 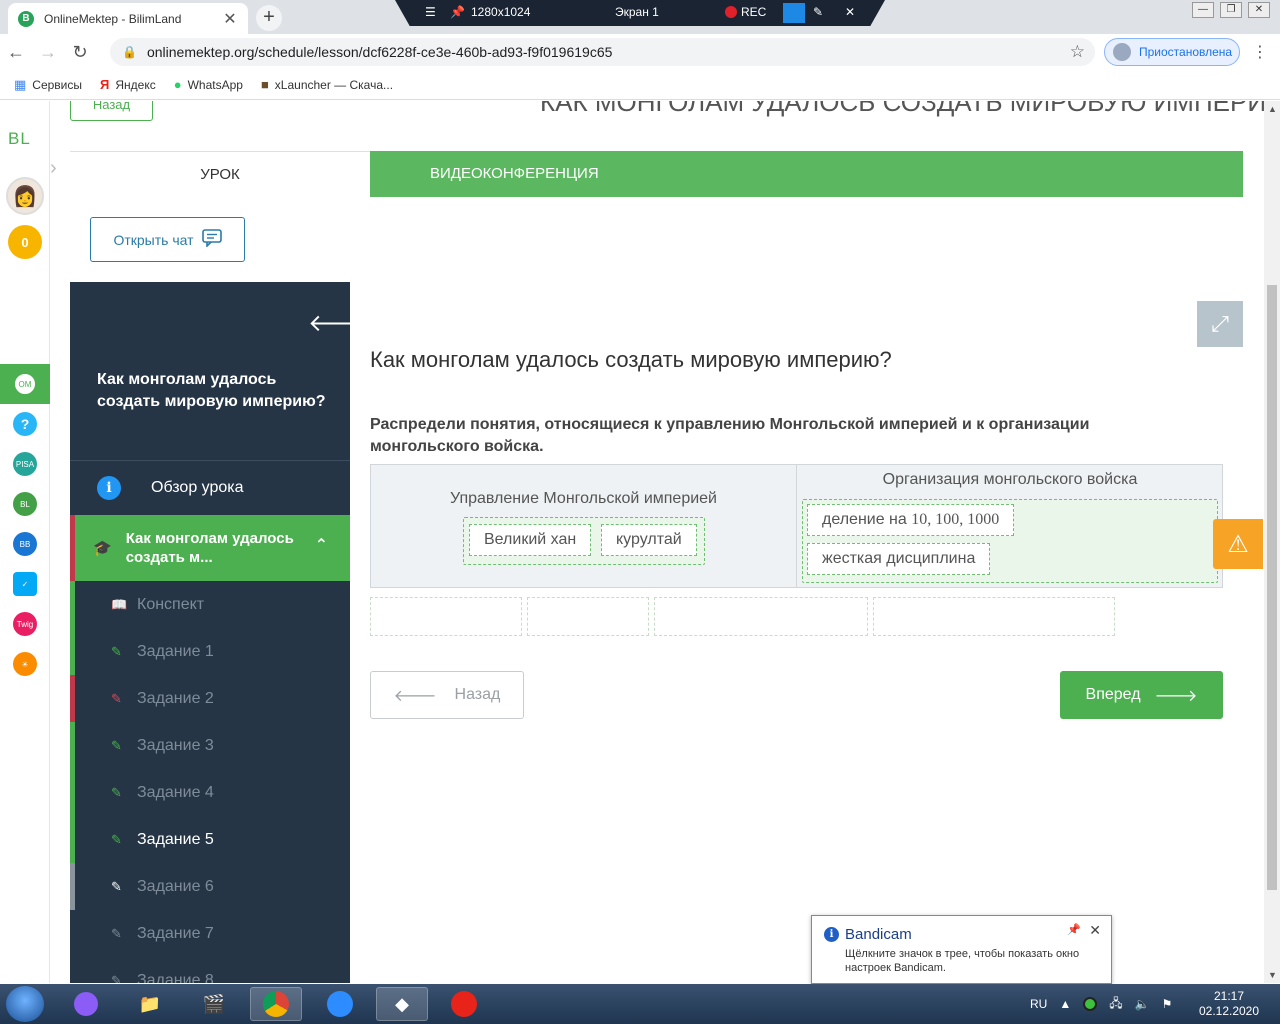 I want to click on alice-app-icon, so click(x=86, y=1004).